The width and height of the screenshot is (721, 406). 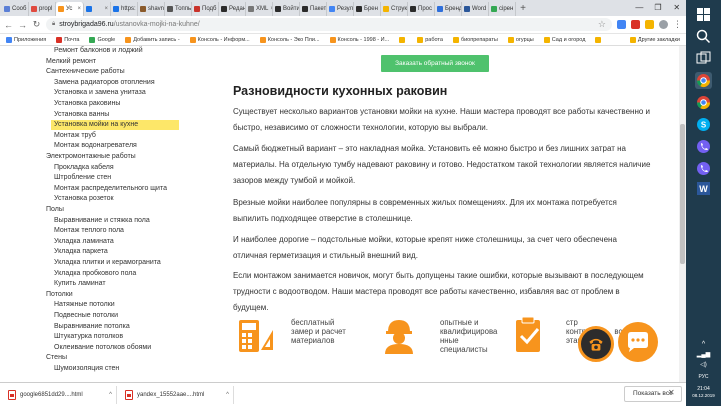 What do you see at coordinates (367, 9) in the screenshot?
I see `browser-tab: Брен×` at bounding box center [367, 9].